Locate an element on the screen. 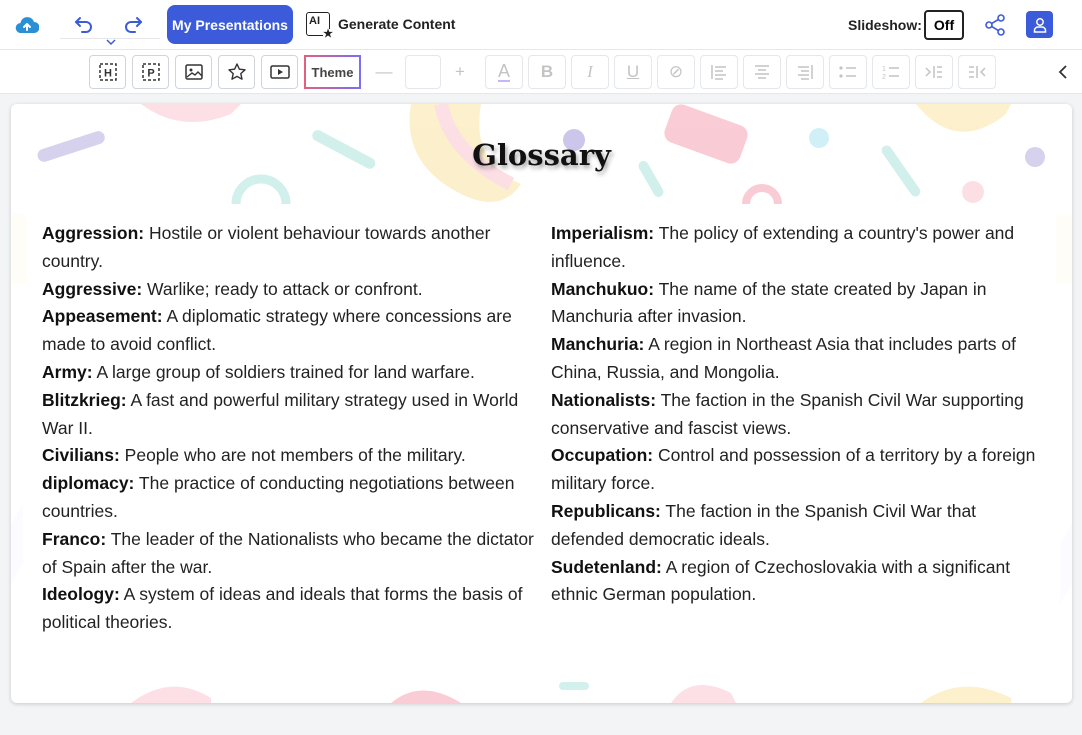  heading-glyph: H is located at coordinates (108, 74).